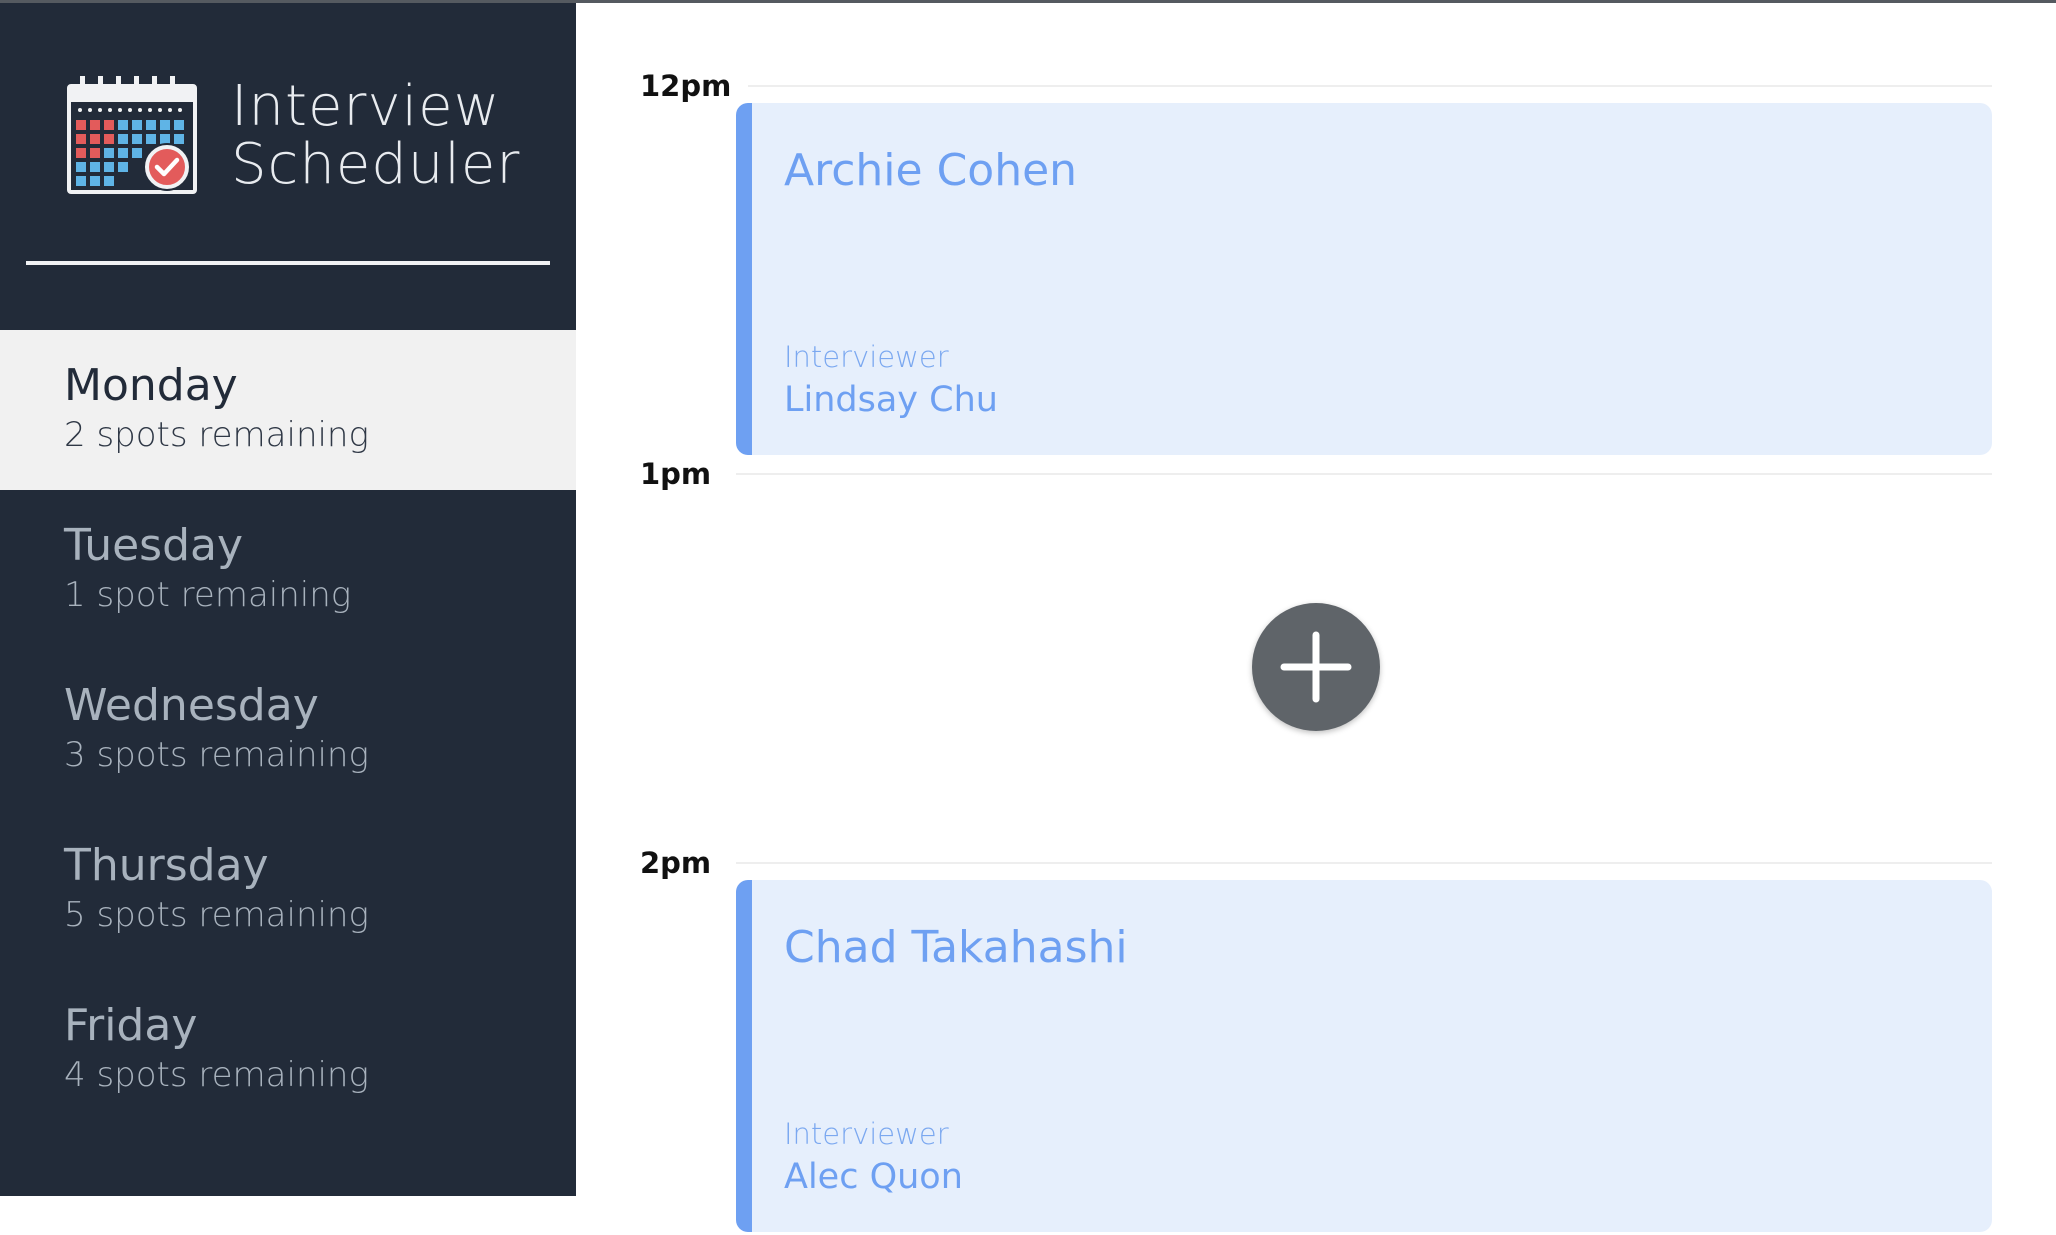  I want to click on day-spots-remaining: 4 spots remaining, so click(216, 1075).